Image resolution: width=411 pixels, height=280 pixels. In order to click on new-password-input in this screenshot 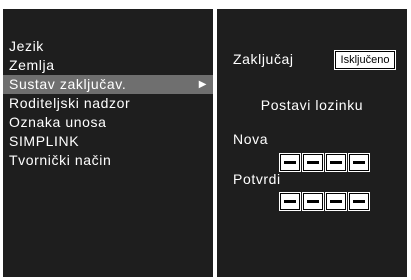, I will do `click(326, 162)`.